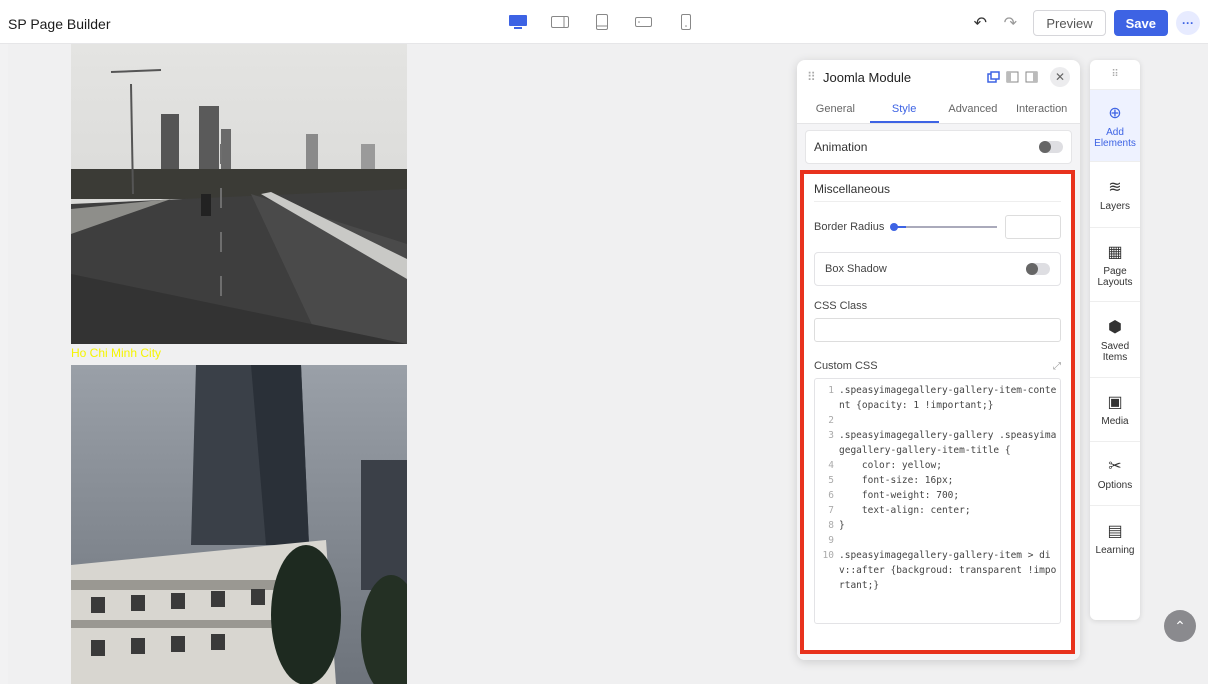 The width and height of the screenshot is (1208, 684). Describe the element at coordinates (1115, 550) in the screenshot. I see `sidebar-item-label: Learning` at that location.